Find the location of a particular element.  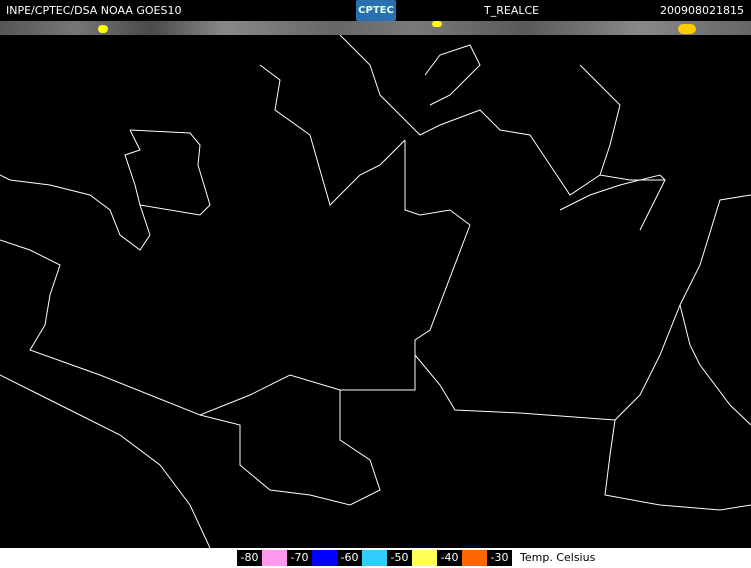

legend-label: -30 is located at coordinates (499, 558).